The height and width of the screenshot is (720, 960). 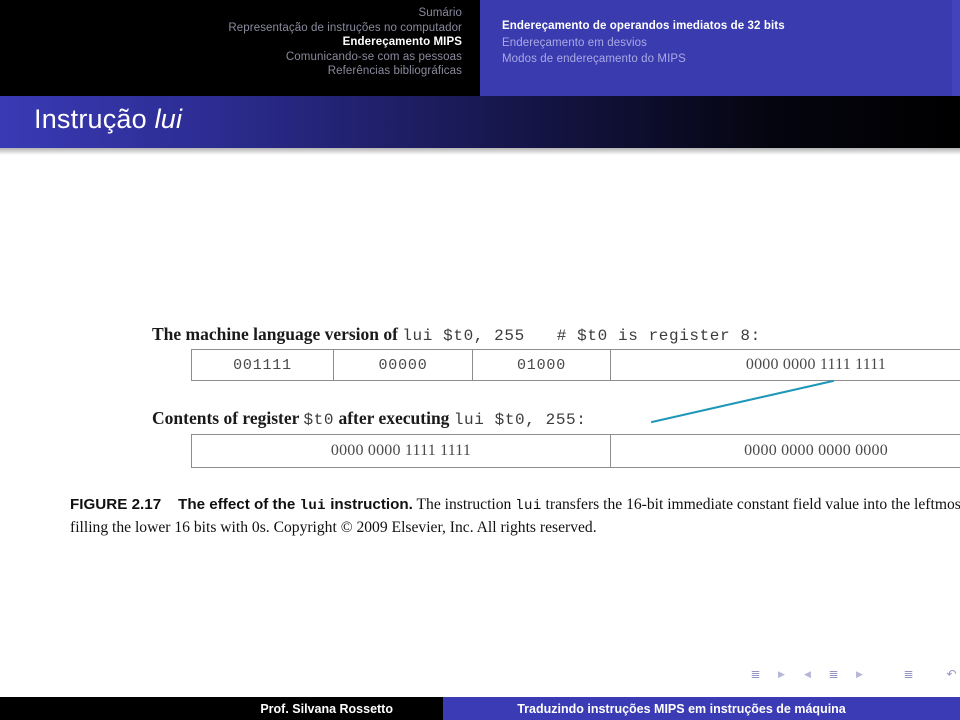 I want to click on instruction-encoding-row: 001111 00000 01000 0000 0000 1111 1111, so click(x=575, y=365).